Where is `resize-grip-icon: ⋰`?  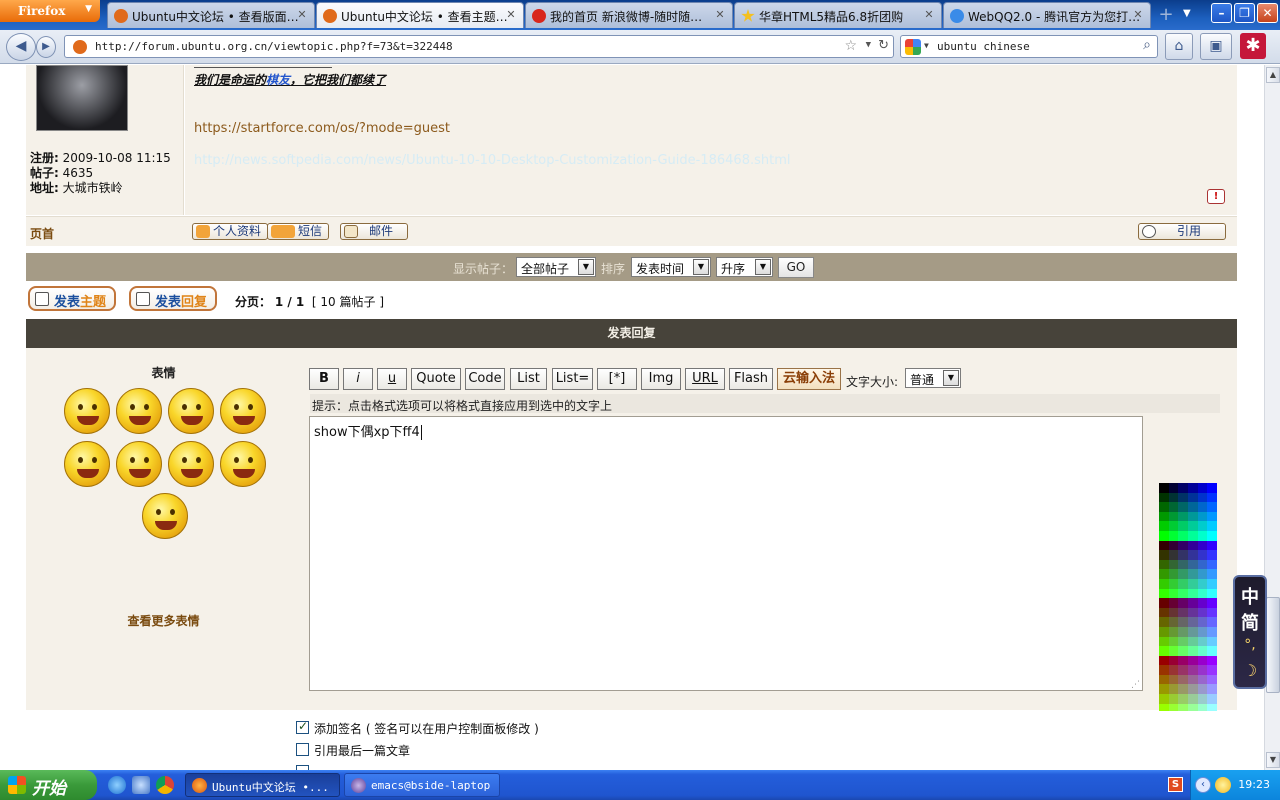
resize-grip-icon: ⋰ is located at coordinates (1135, 685).